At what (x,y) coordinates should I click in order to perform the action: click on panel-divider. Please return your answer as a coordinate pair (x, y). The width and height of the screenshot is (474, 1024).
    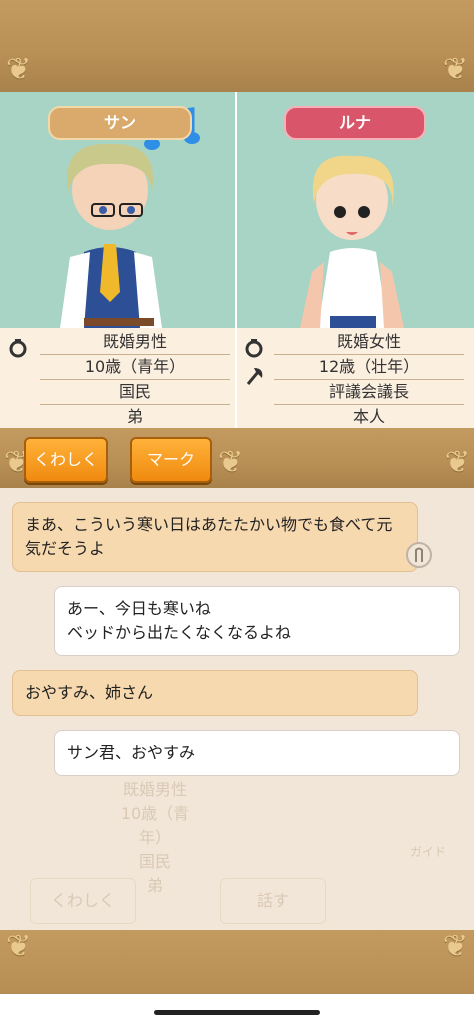
    Looking at the image, I should click on (236, 260).